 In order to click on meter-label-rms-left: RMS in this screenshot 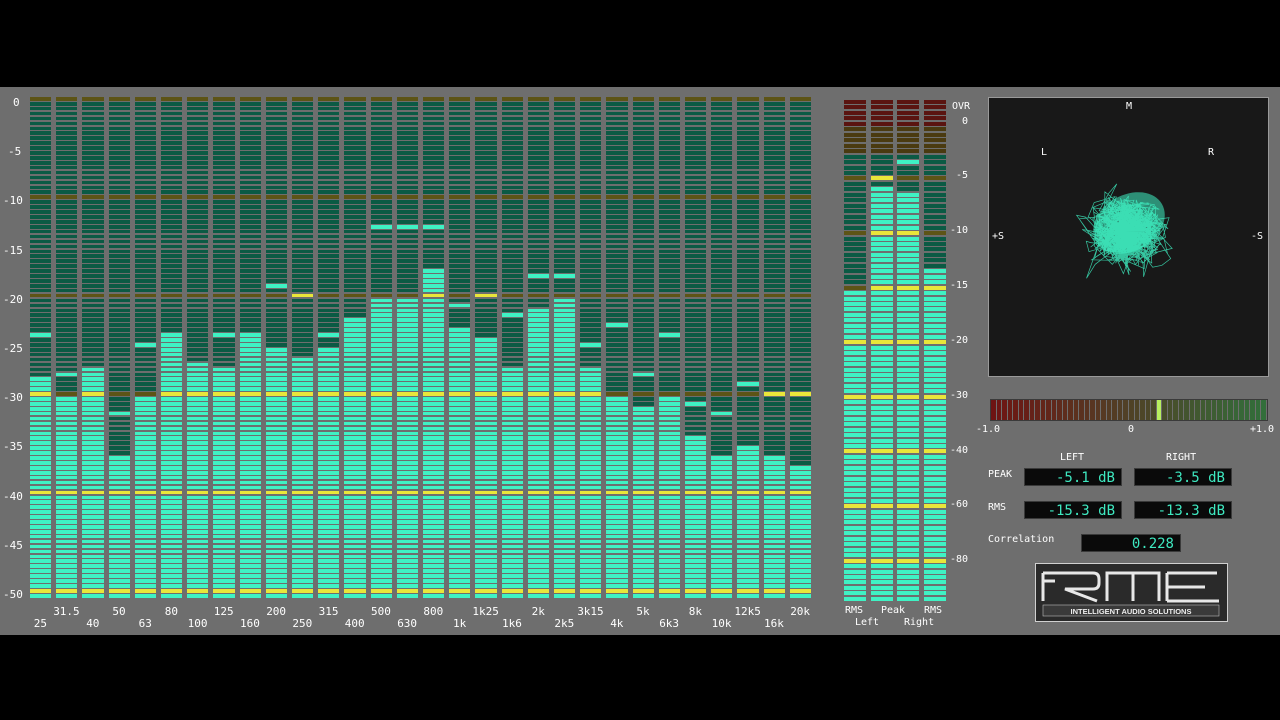, I will do `click(854, 610)`.